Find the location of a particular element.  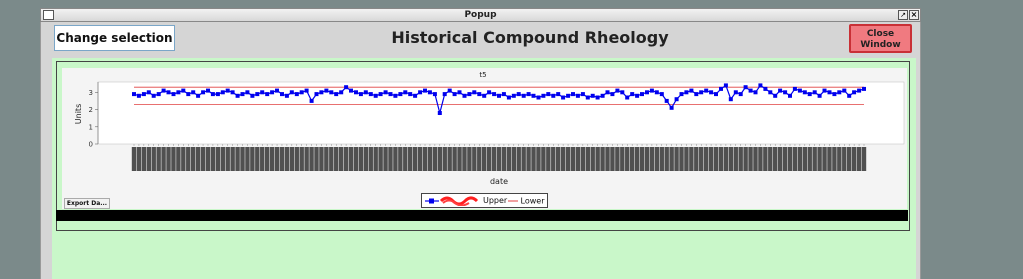

window-title: Popup is located at coordinates (480, 15).